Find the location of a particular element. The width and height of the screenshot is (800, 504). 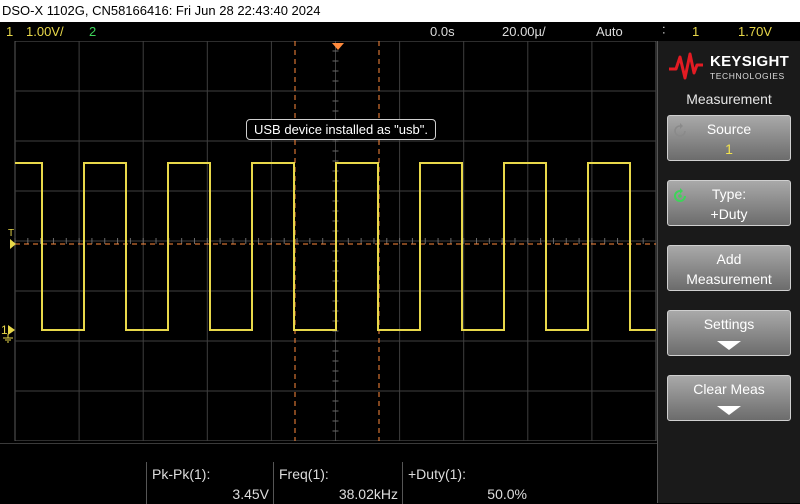

trigger-level: 1.70V is located at coordinates (755, 31).